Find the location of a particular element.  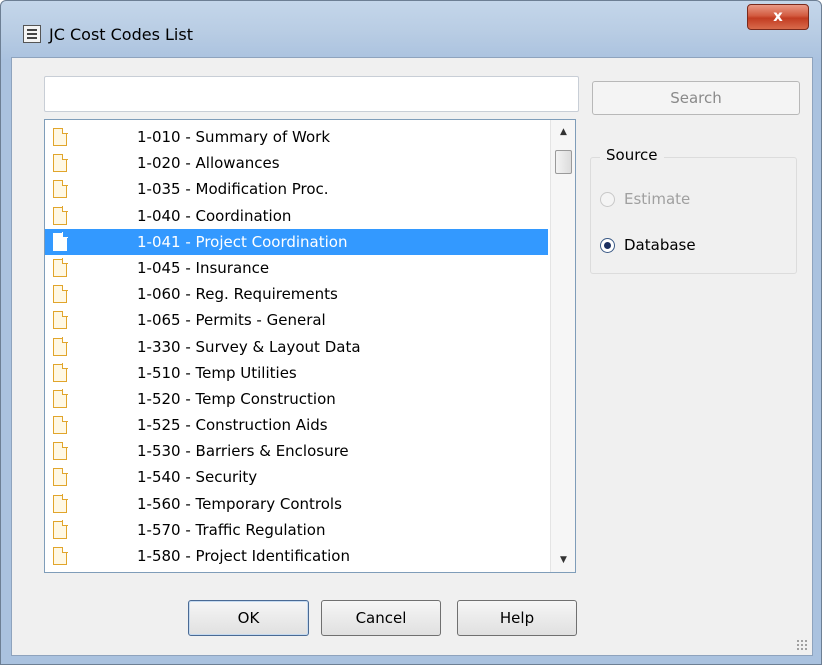

list-item-label: 1-510 - Temp Utilities is located at coordinates (217, 372).